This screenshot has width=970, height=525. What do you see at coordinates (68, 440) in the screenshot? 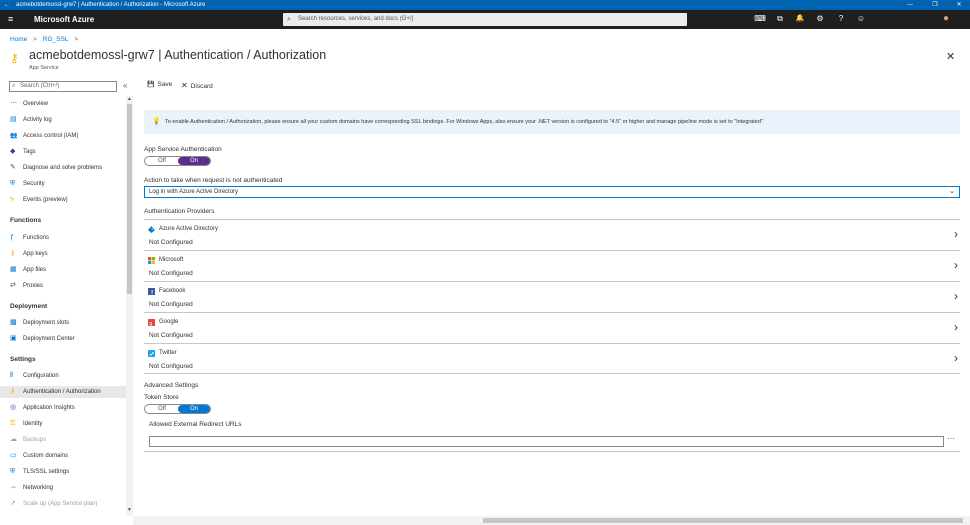
I see `sidebar-item-backups: ☁ Backups` at bounding box center [68, 440].